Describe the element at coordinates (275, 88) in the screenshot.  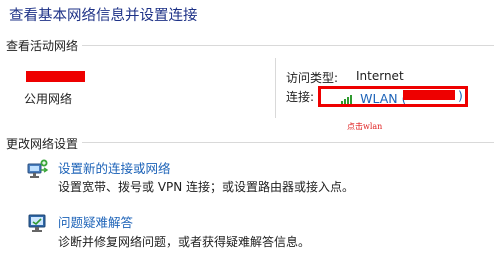
I see `vertical-divider` at that location.